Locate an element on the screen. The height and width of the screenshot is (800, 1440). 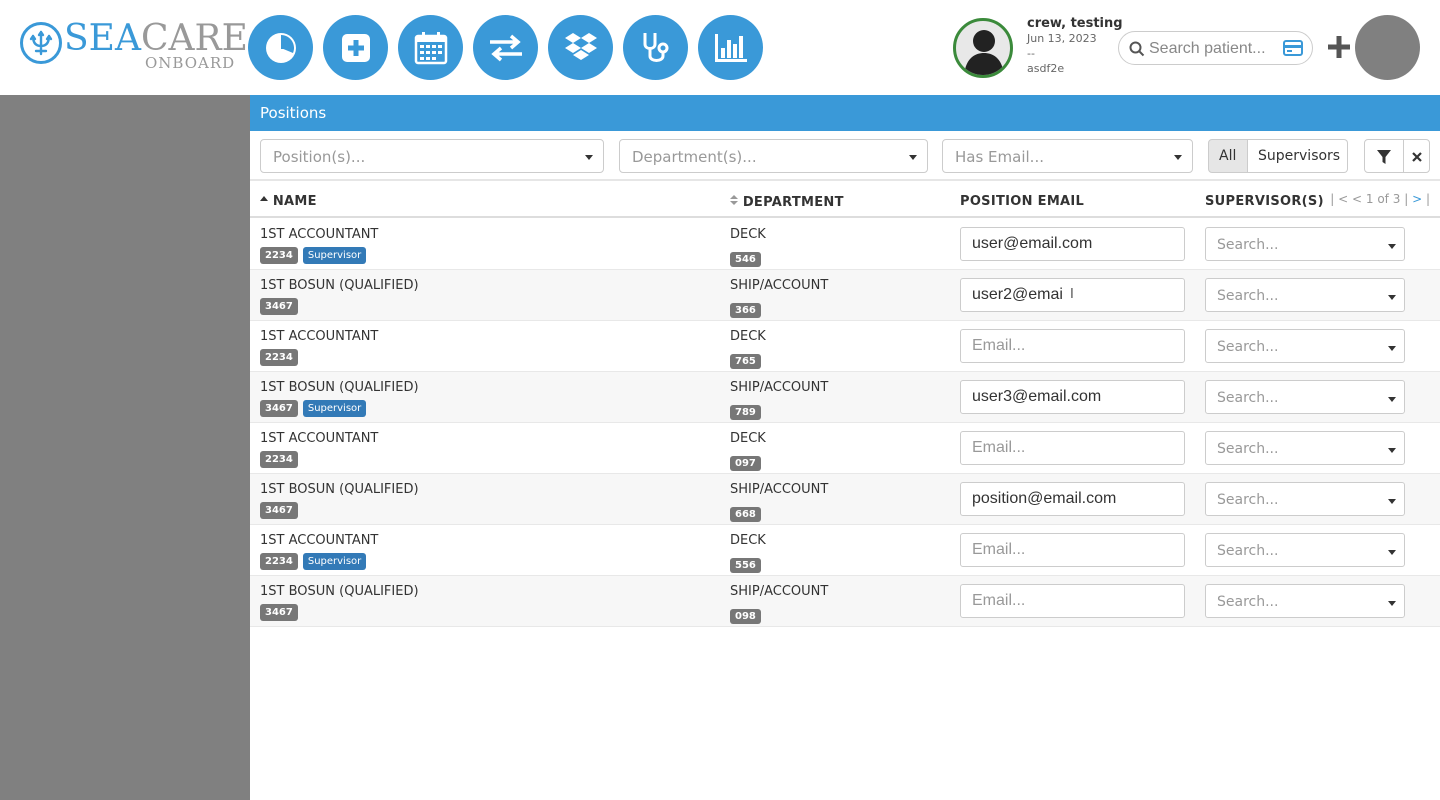
department-code: 366 is located at coordinates (745, 308).